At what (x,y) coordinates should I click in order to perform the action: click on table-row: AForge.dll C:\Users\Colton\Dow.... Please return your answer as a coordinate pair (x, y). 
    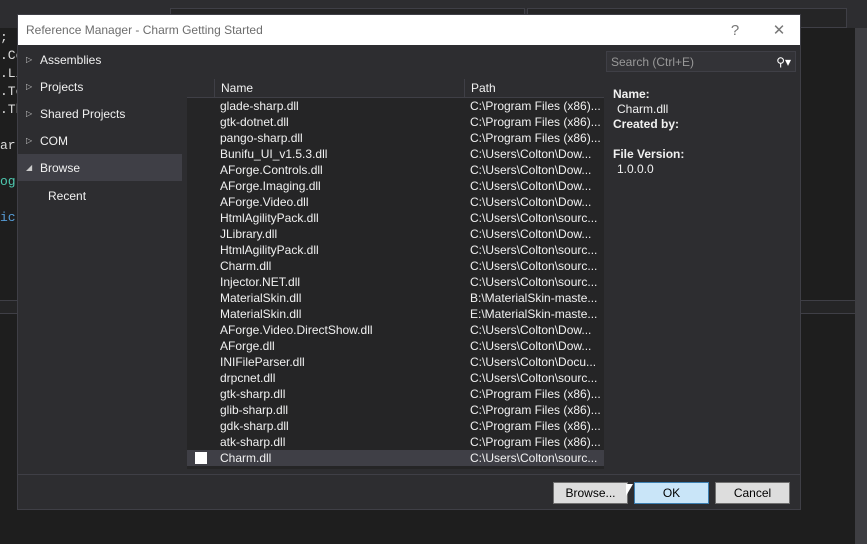
    Looking at the image, I should click on (395, 346).